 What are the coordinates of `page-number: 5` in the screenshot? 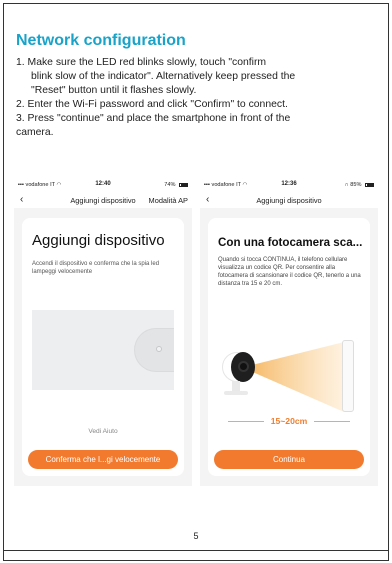 It's located at (196, 536).